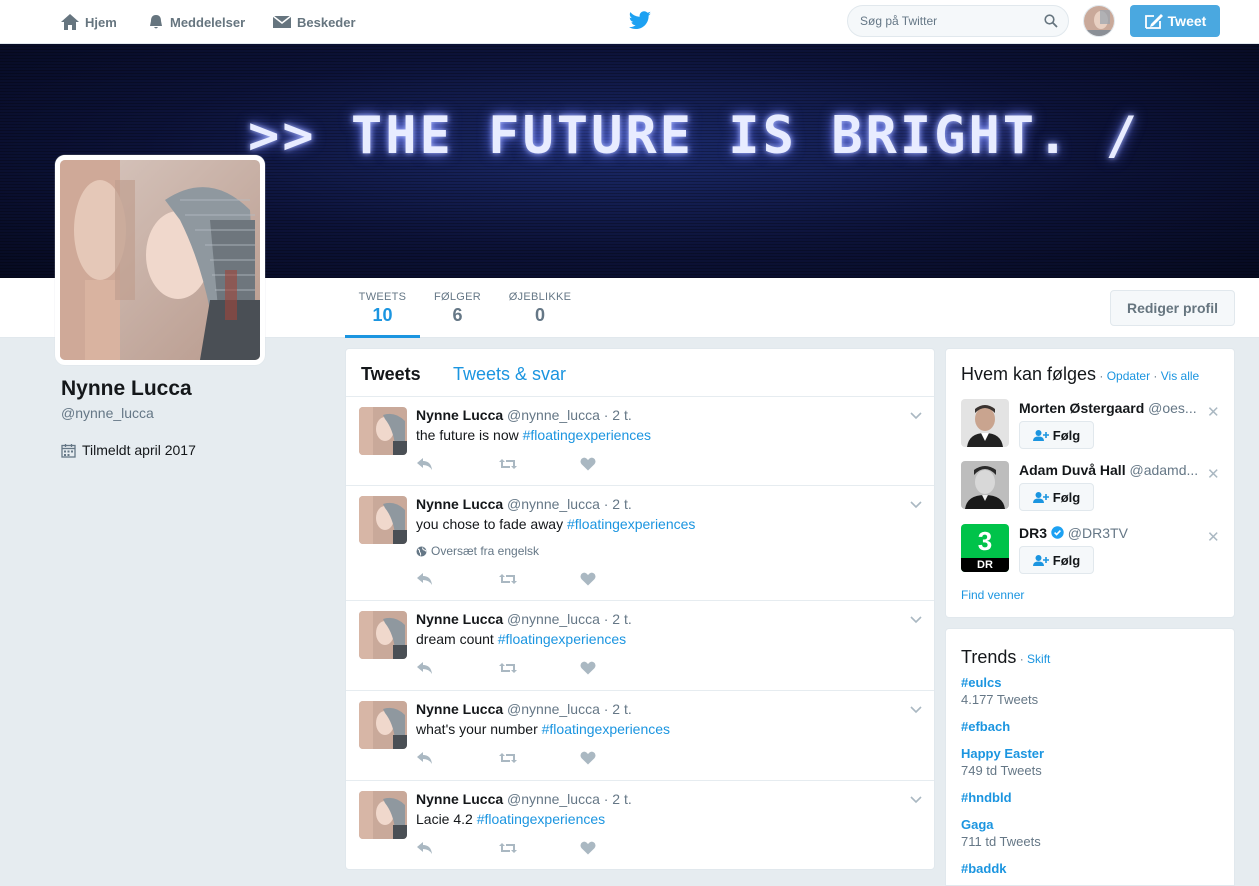  I want to click on trend-item: #efbach, so click(985, 726).